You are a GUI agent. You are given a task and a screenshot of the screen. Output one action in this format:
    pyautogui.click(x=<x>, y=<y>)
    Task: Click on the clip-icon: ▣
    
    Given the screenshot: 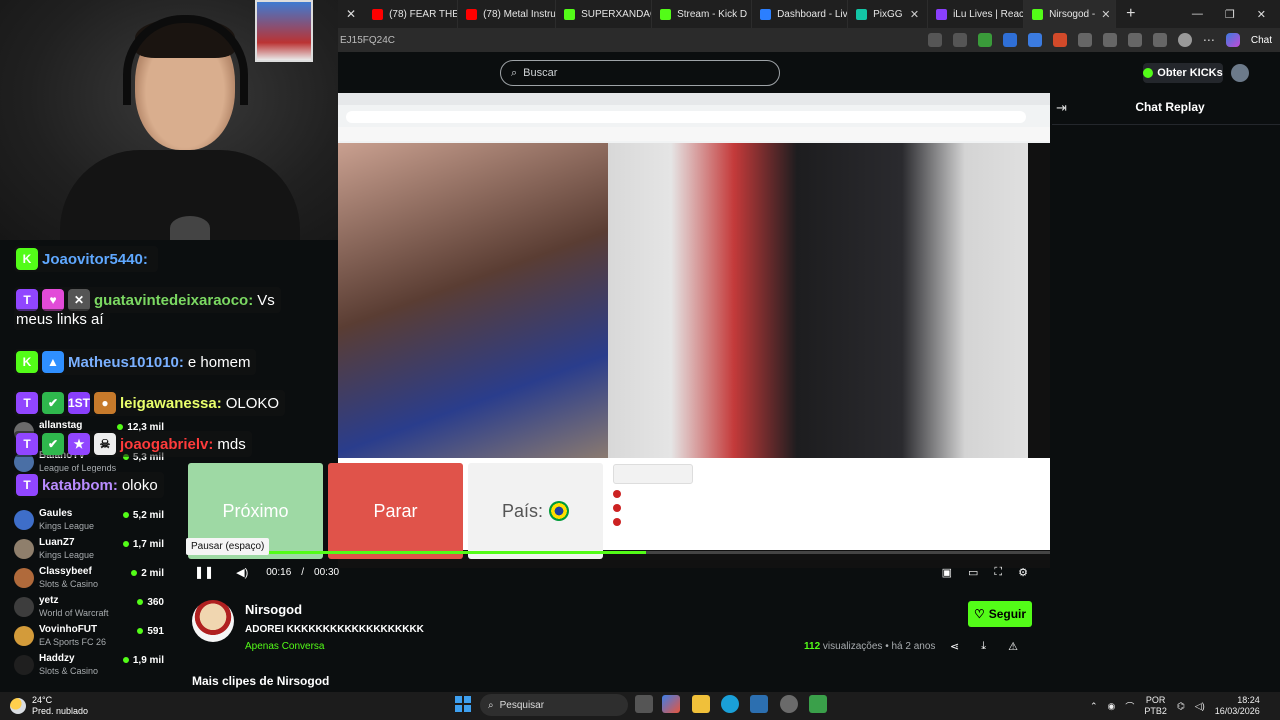 What is the action you would take?
    pyautogui.click(x=947, y=572)
    